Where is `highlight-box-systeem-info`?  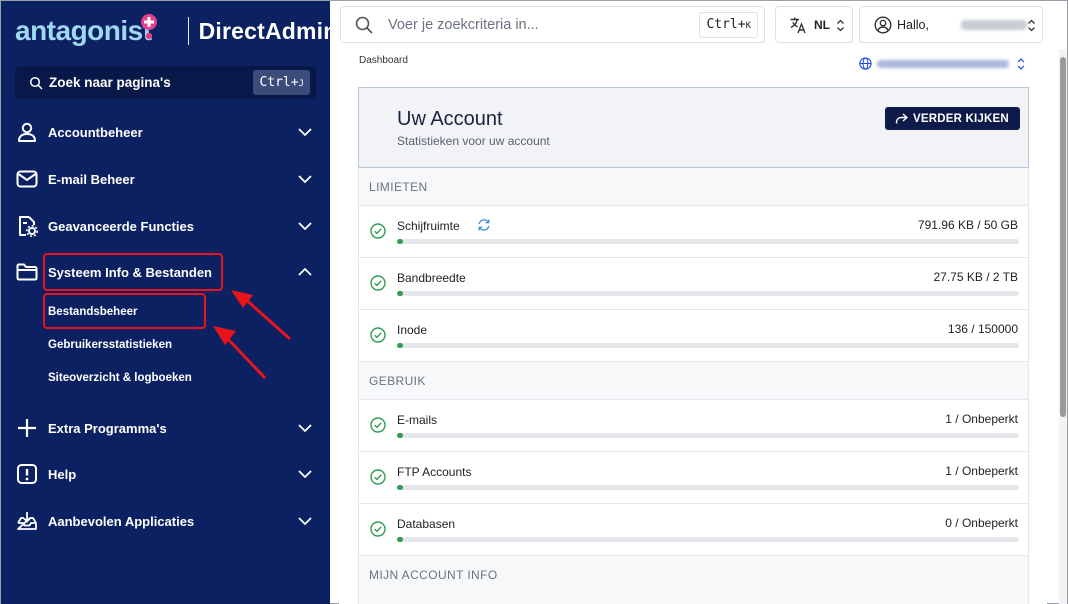
highlight-box-systeem-info is located at coordinates (133, 272).